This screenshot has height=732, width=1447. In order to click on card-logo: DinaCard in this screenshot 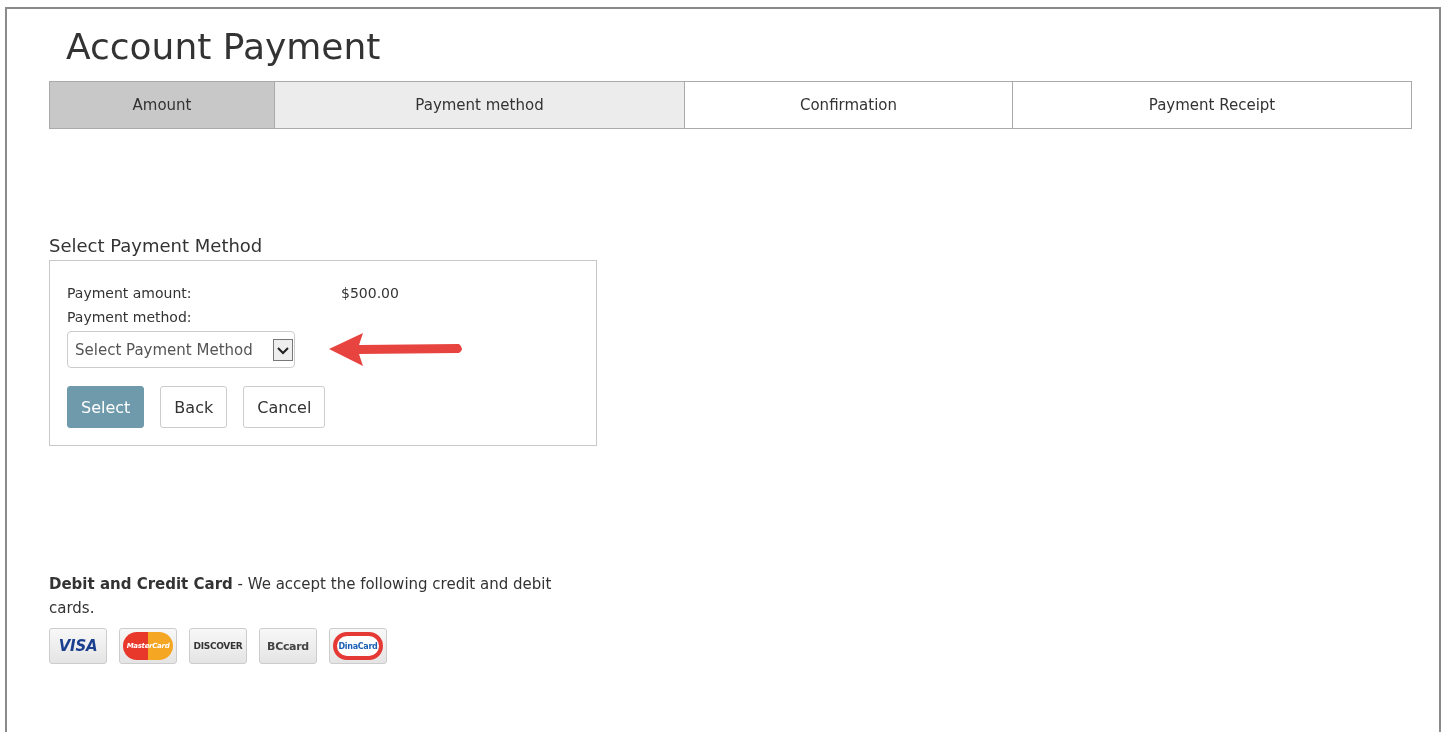, I will do `click(358, 646)`.